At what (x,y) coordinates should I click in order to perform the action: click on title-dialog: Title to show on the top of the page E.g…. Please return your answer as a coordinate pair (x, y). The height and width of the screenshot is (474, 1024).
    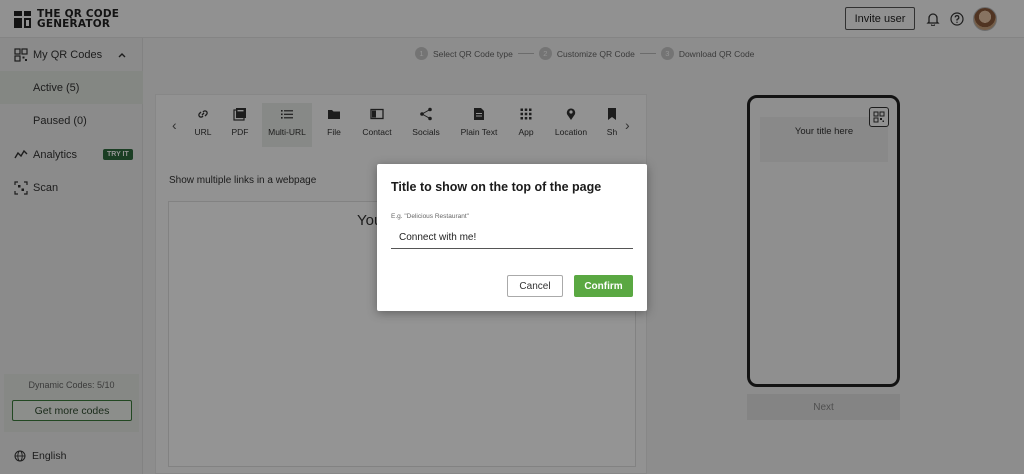
    Looking at the image, I should click on (512, 237).